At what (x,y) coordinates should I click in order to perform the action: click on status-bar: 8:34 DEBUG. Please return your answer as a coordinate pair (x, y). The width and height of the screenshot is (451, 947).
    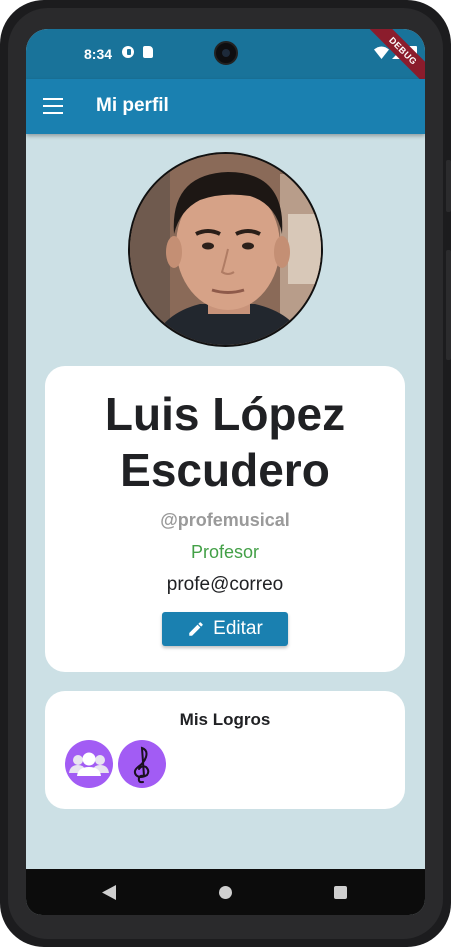
    Looking at the image, I should click on (225, 61).